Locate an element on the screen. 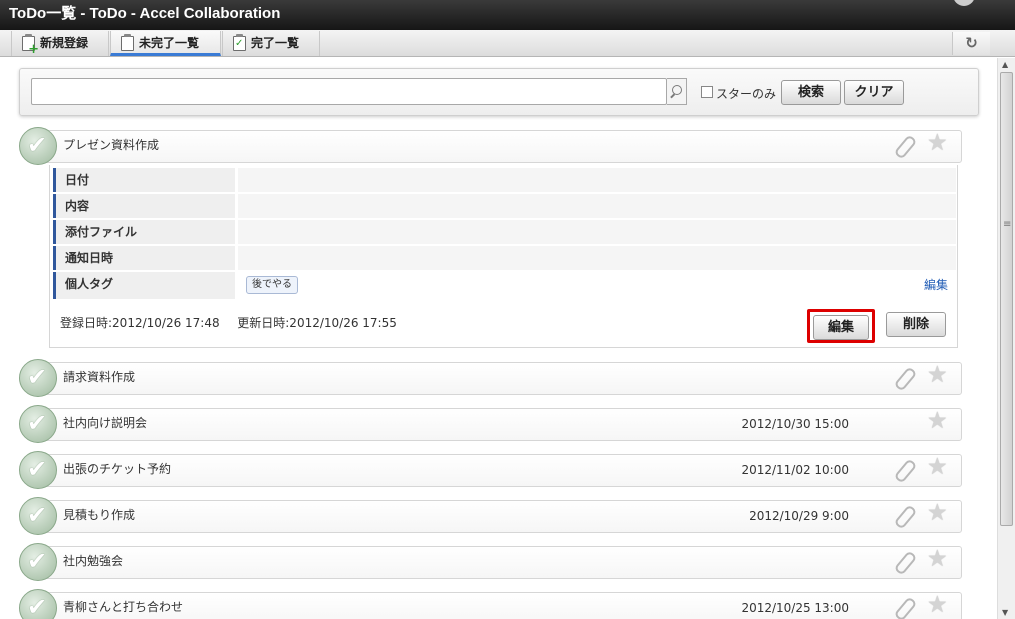 This screenshot has height=619, width=1015. todo-item: 青柳さんと打ち合わせ 2012/10/25 13:00 ★ is located at coordinates (490, 604).